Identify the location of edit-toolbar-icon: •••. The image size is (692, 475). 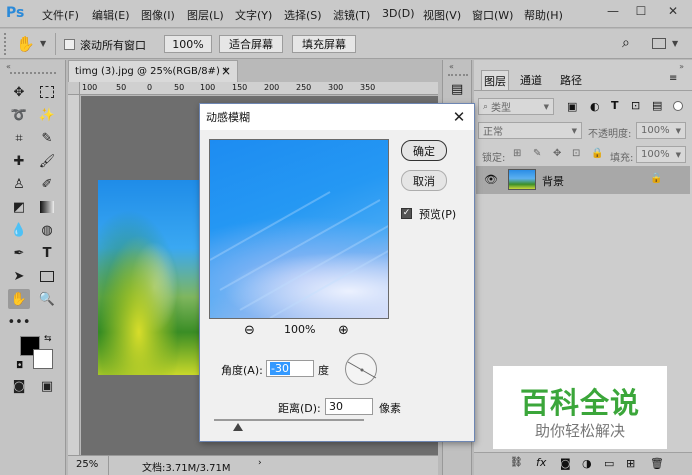
(19, 322).